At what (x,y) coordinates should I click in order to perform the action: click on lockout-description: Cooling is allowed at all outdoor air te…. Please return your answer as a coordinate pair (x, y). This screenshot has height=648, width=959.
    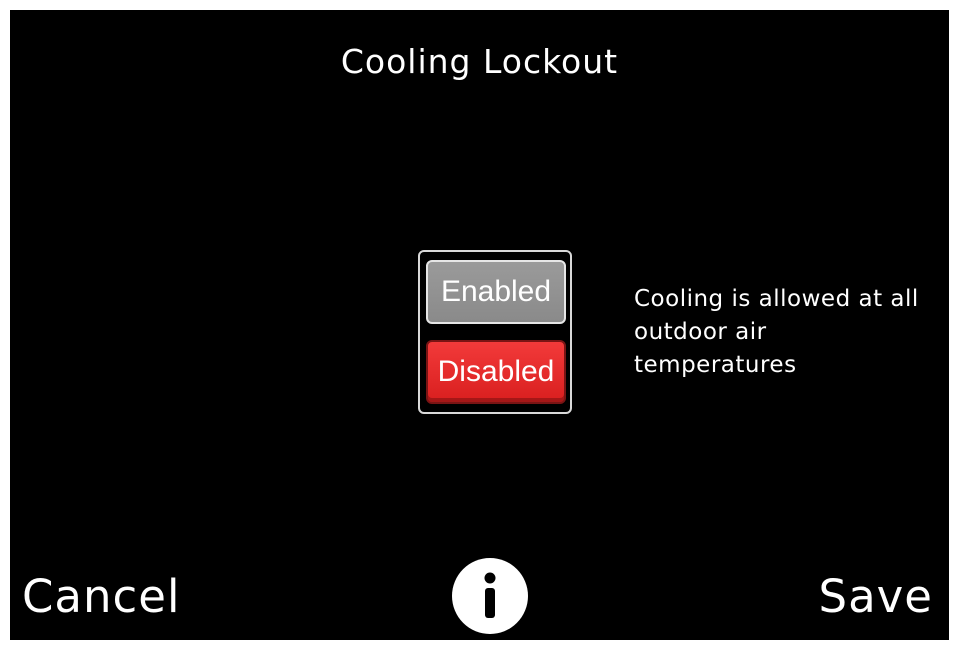
    Looking at the image, I should click on (776, 332).